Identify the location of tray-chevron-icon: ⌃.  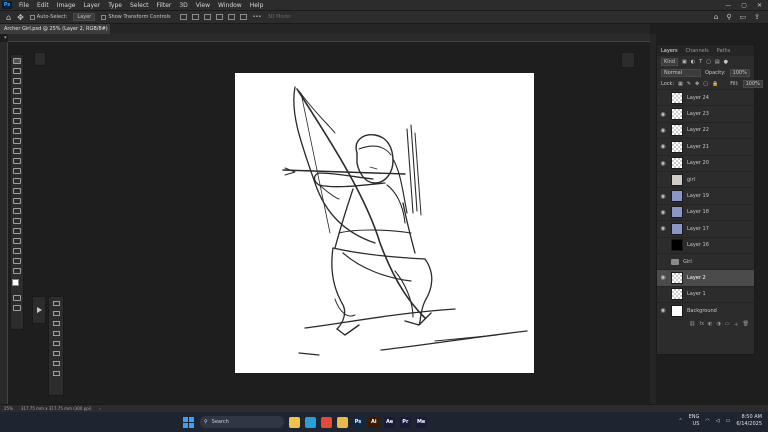
(680, 421).